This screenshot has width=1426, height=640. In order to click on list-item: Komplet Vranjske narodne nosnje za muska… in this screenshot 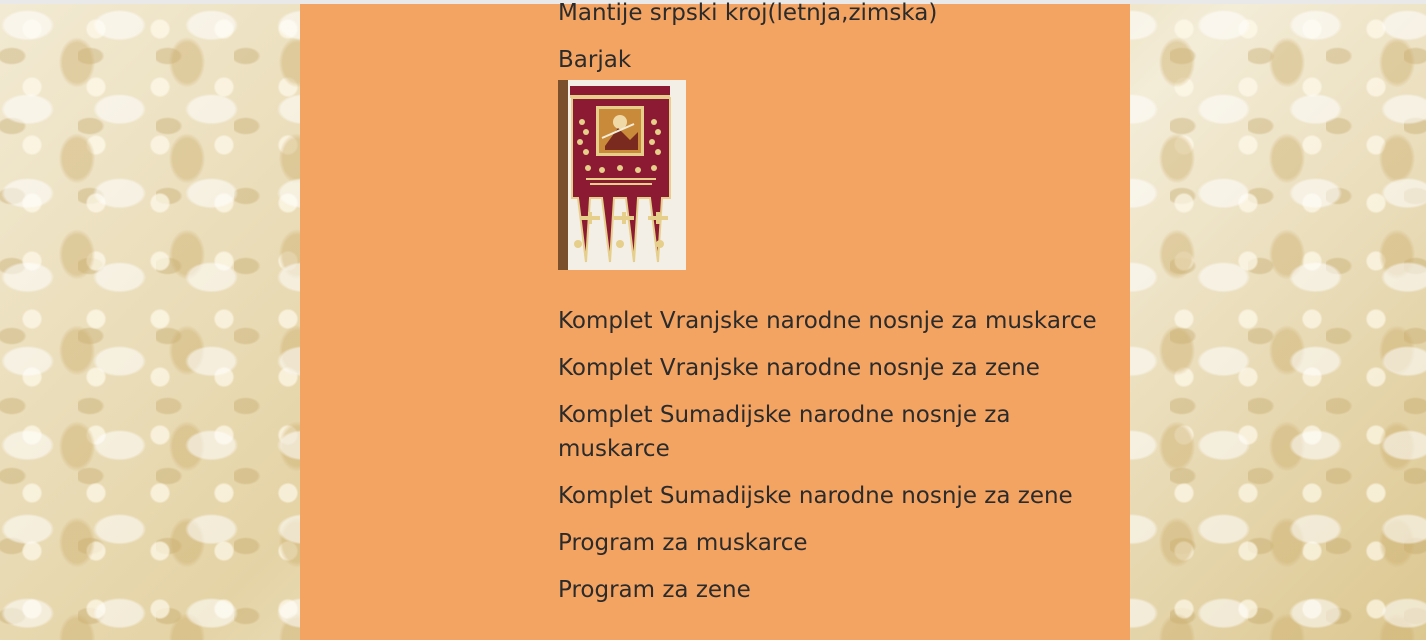, I will do `click(838, 321)`.